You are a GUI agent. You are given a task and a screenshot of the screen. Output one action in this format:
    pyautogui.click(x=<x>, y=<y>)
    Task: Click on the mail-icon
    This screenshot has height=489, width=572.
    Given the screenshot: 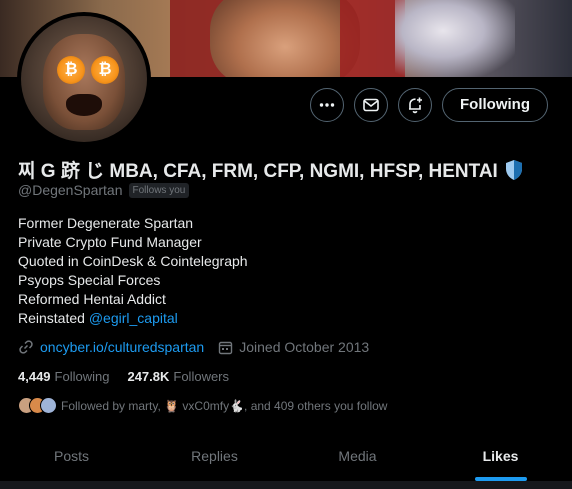 What is the action you would take?
    pyautogui.click(x=371, y=105)
    